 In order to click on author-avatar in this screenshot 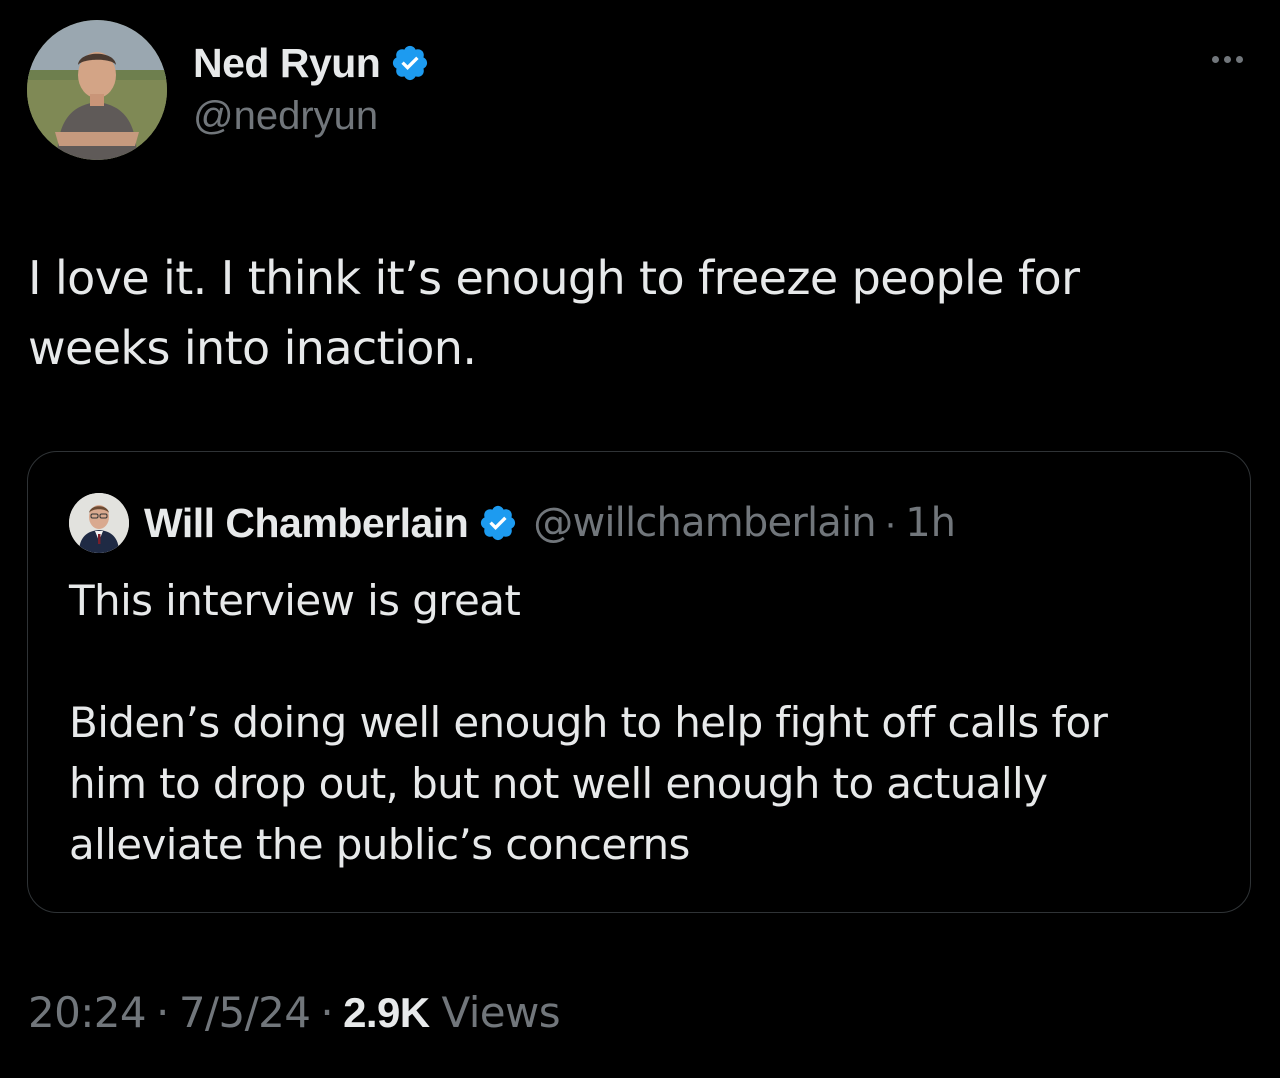, I will do `click(97, 90)`.